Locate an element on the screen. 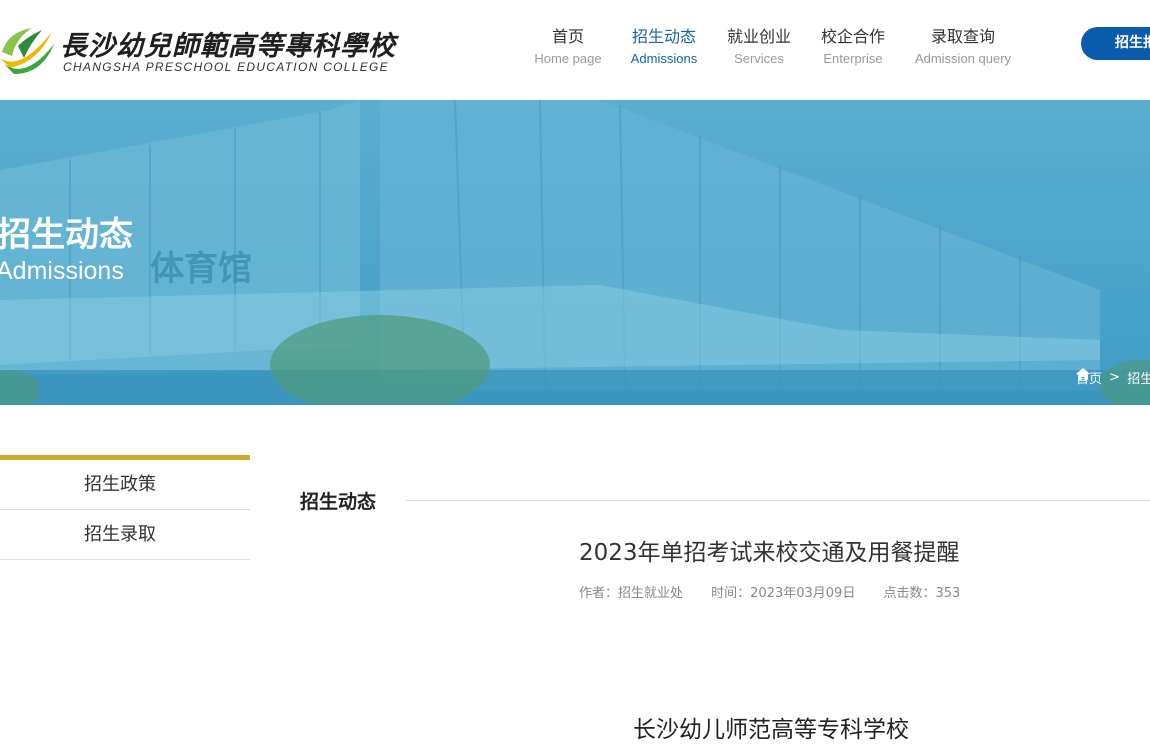 This screenshot has width=1150, height=750. nav-services: 就业创业 Services is located at coordinates (759, 47).